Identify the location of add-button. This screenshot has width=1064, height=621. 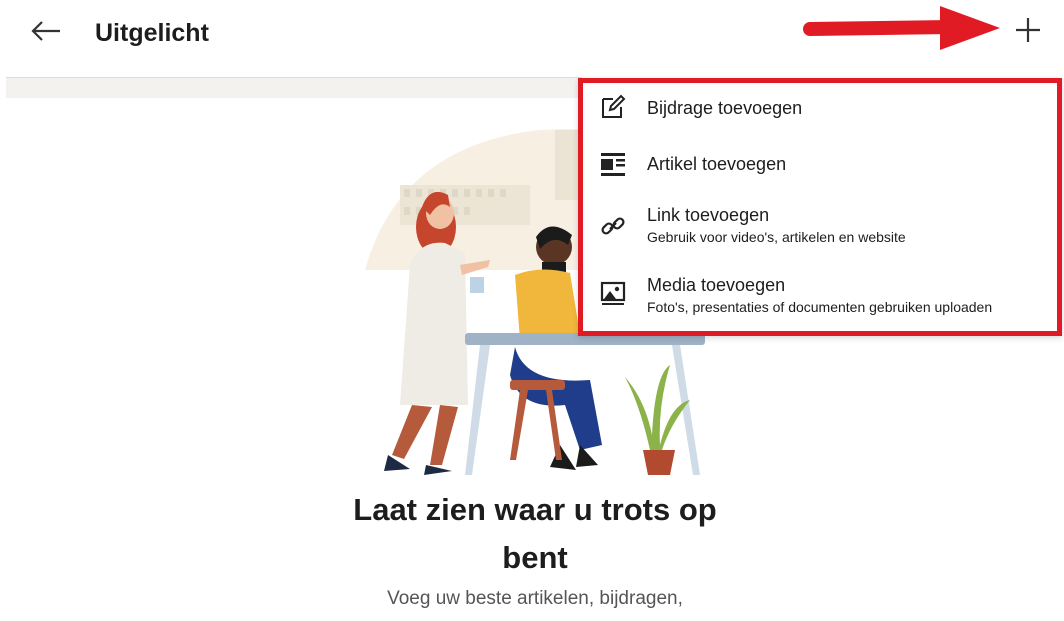
(1028, 30).